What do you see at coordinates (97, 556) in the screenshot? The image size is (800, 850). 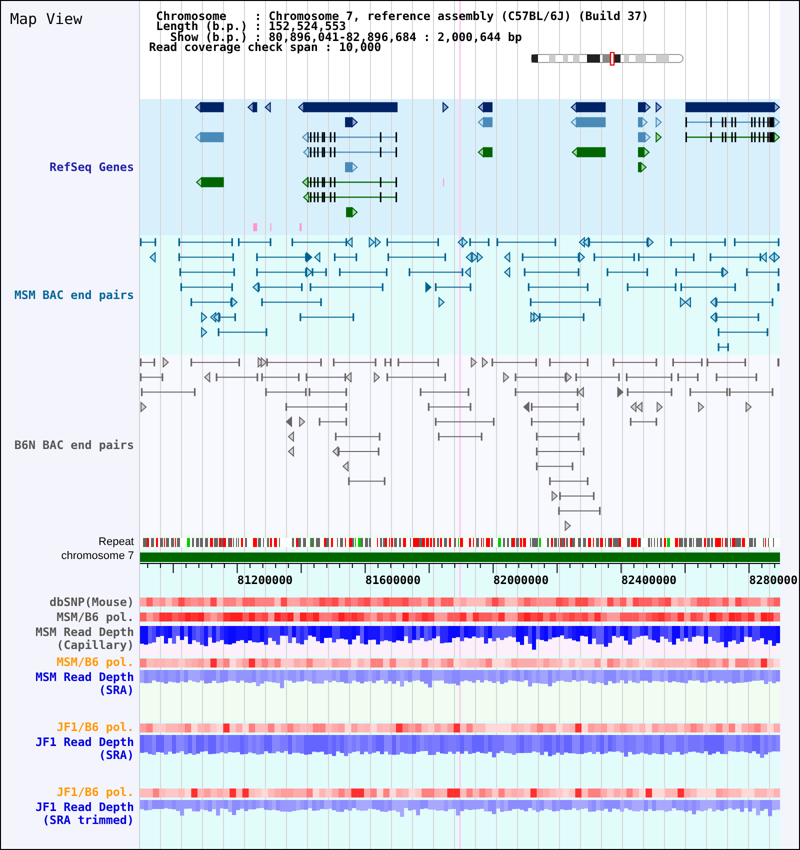 I see `track-label: chromosome 7` at bounding box center [97, 556].